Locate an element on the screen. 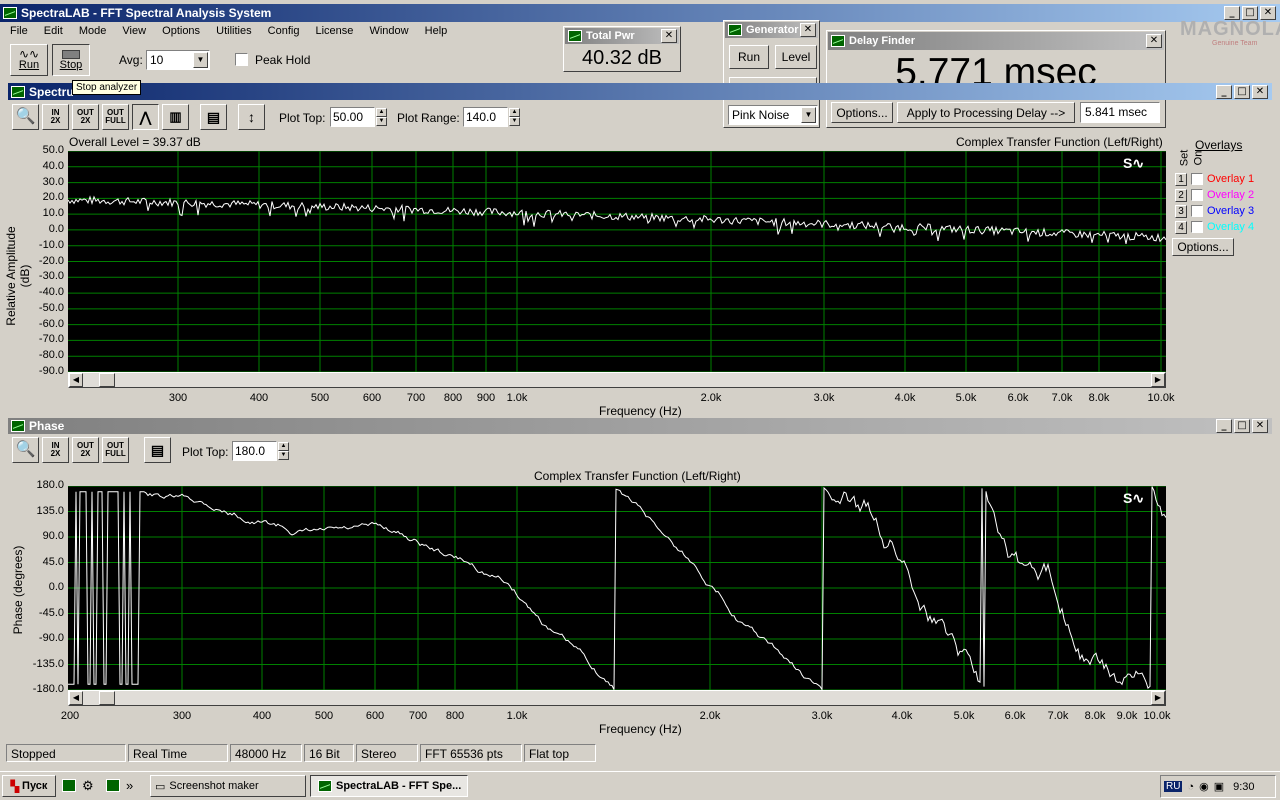 The width and height of the screenshot is (1280, 800). xtick-label: 4.0k is located at coordinates (902, 716).